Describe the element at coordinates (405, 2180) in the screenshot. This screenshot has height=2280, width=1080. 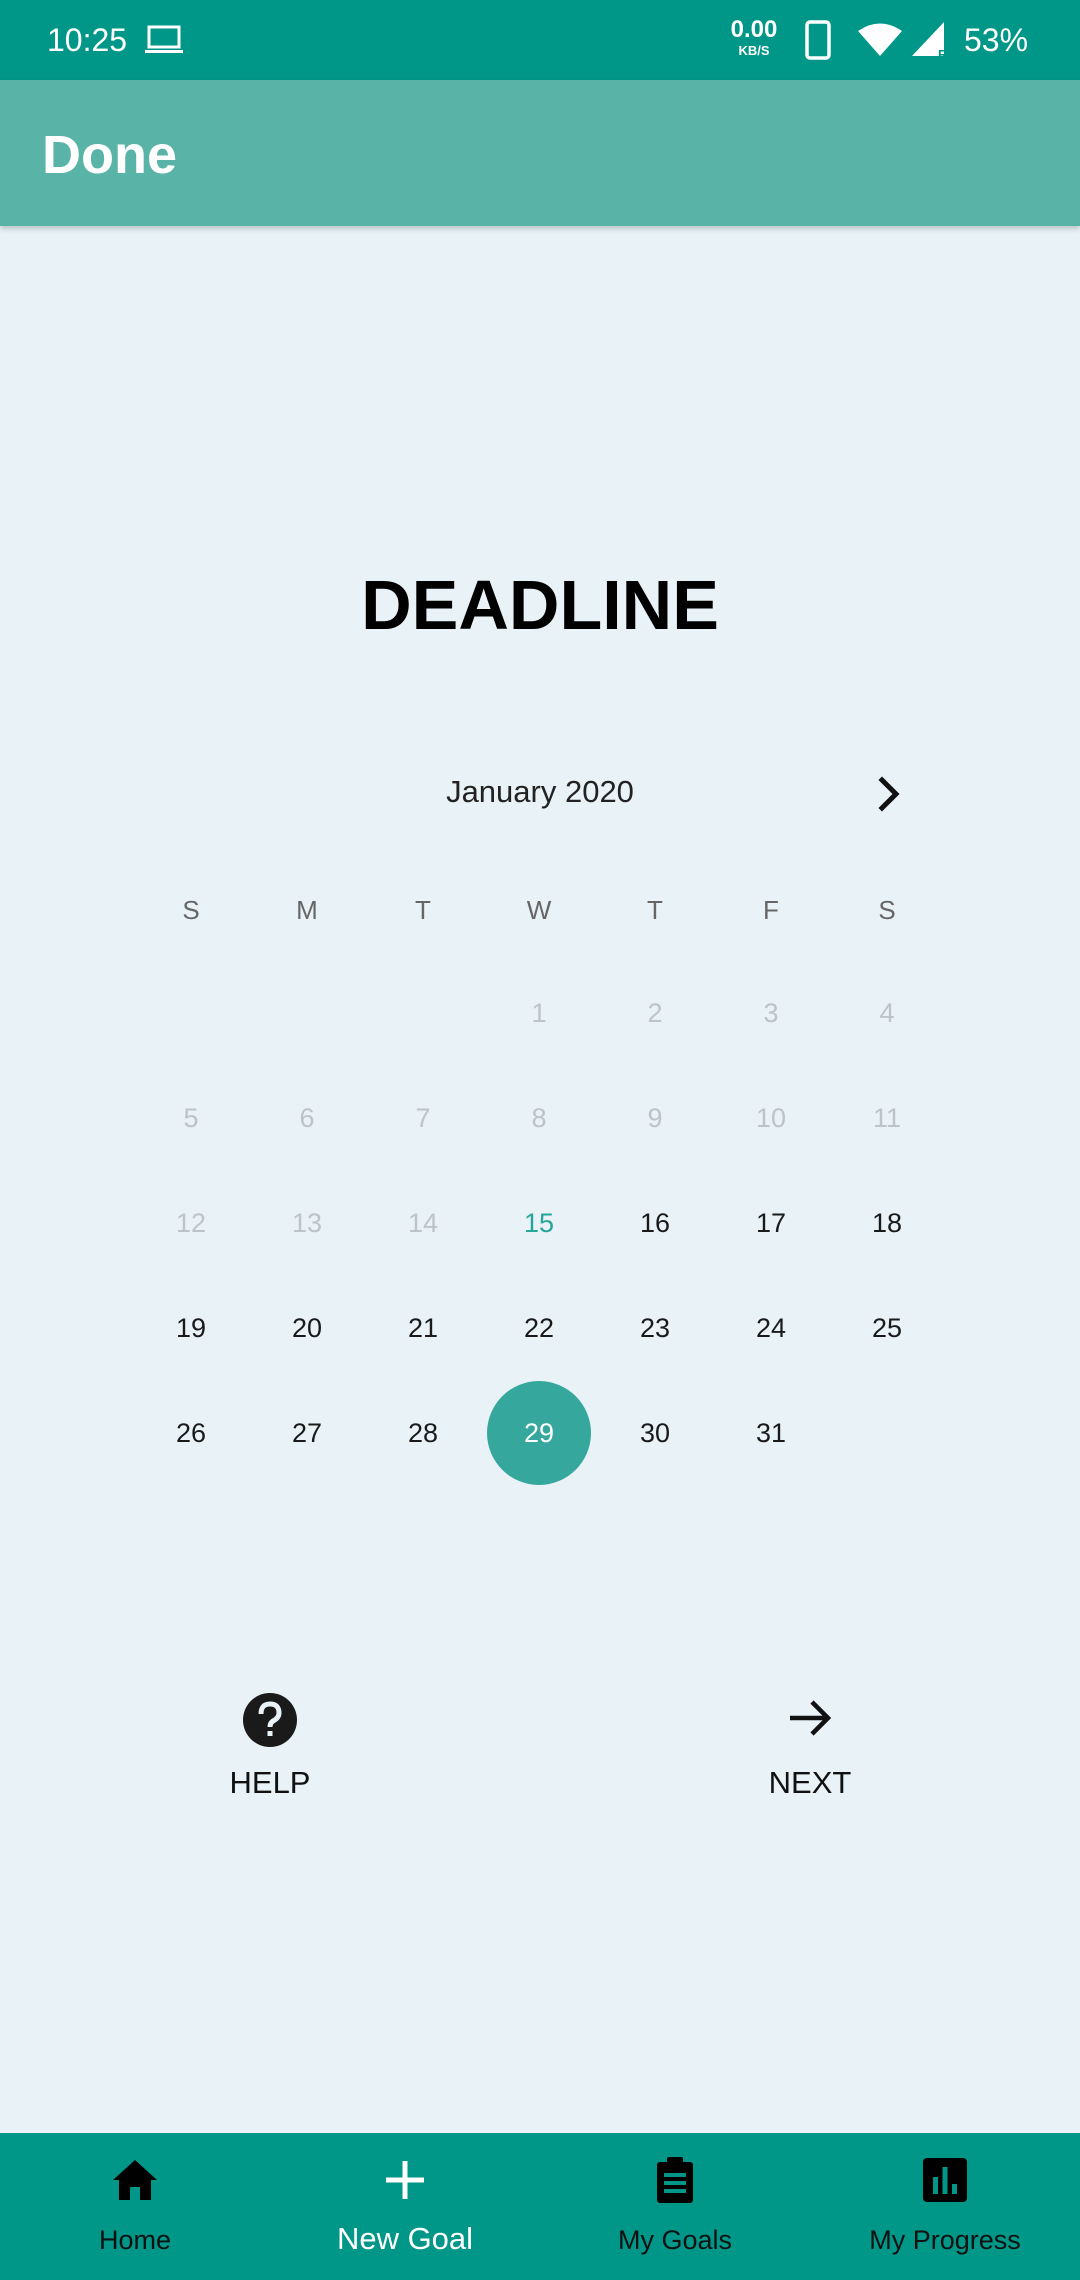
I see `plus-icon` at that location.